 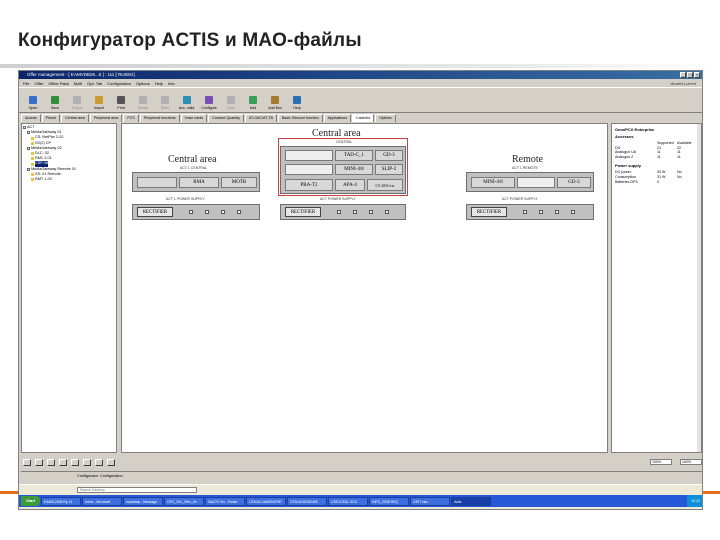 What do you see at coordinates (159, 118) in the screenshot?
I see `tab: Peripheral functions` at bounding box center [159, 118].